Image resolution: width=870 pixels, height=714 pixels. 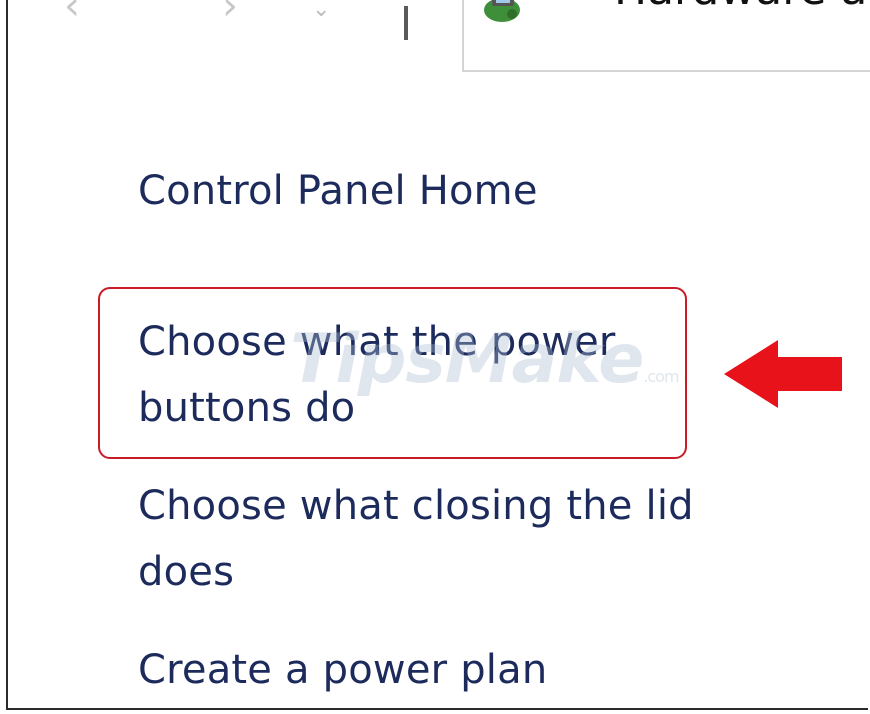 What do you see at coordinates (666, 36) in the screenshot?
I see `address-bar: « Hardware a` at bounding box center [666, 36].